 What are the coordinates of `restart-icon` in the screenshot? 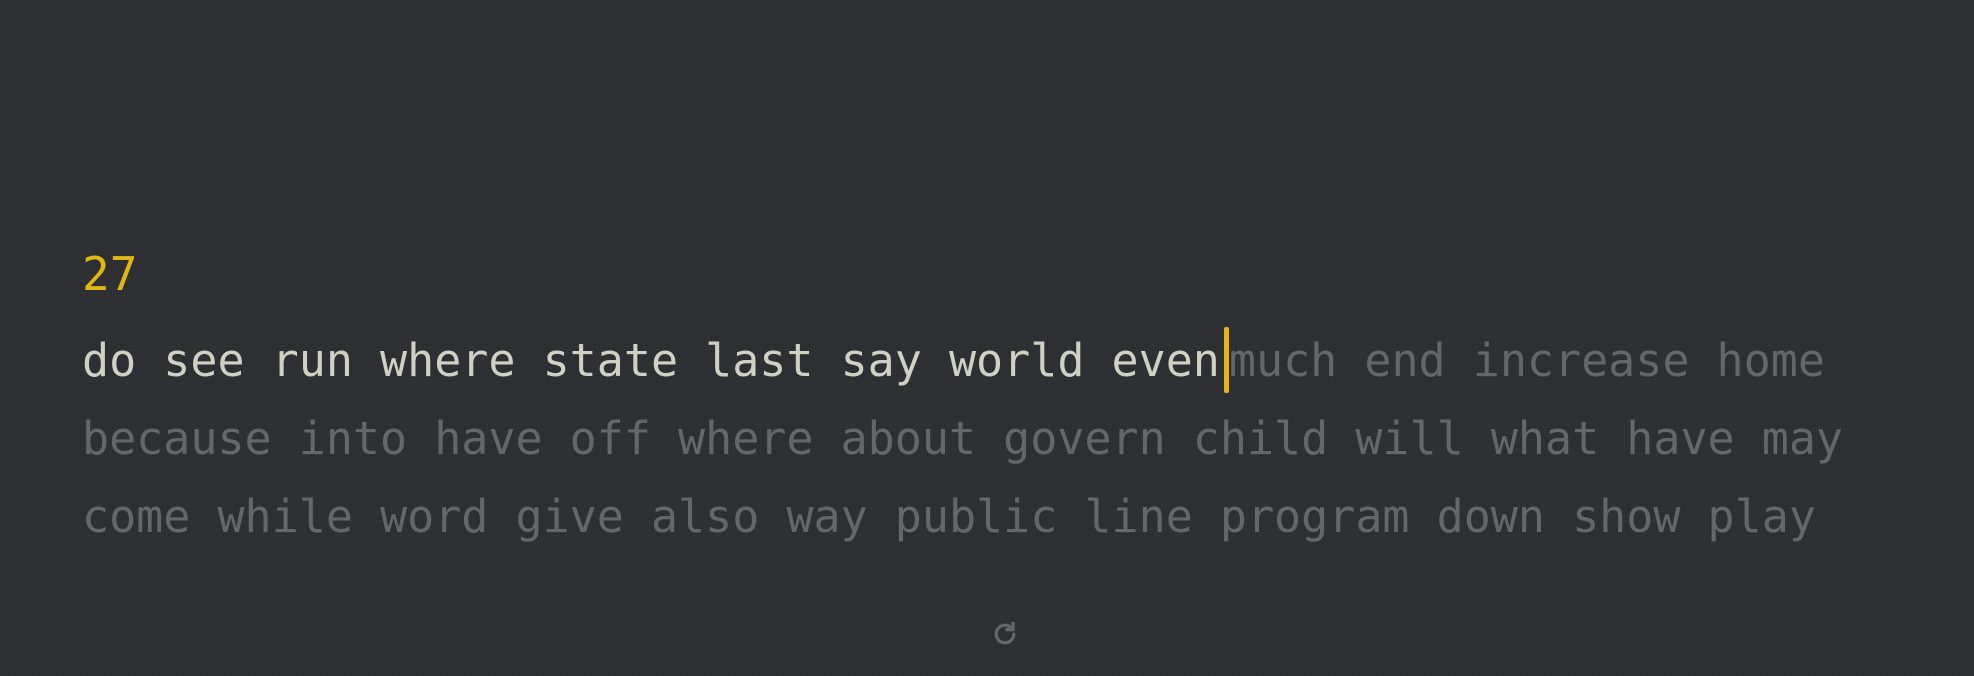 It's located at (1005, 633).